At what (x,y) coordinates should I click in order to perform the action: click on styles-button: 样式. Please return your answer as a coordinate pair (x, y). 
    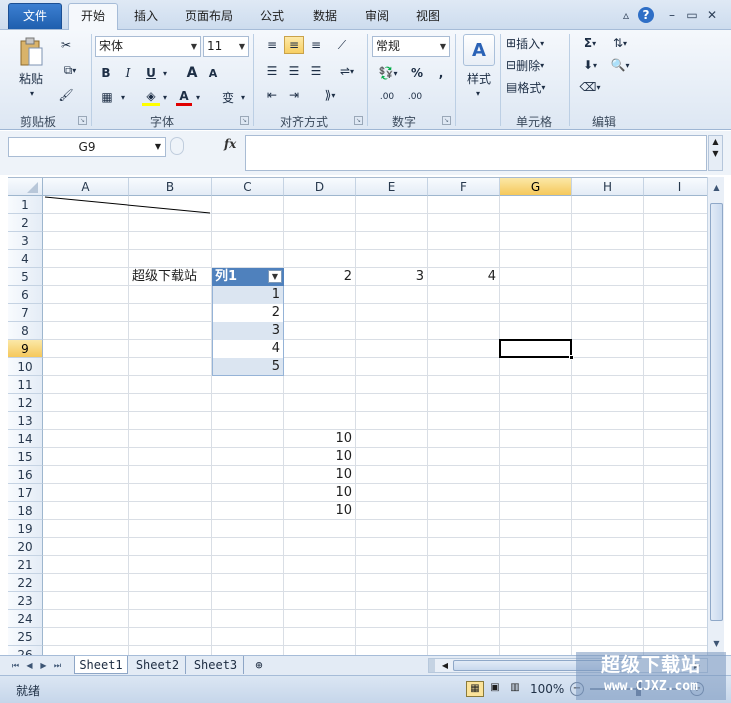
    Looking at the image, I should click on (479, 78).